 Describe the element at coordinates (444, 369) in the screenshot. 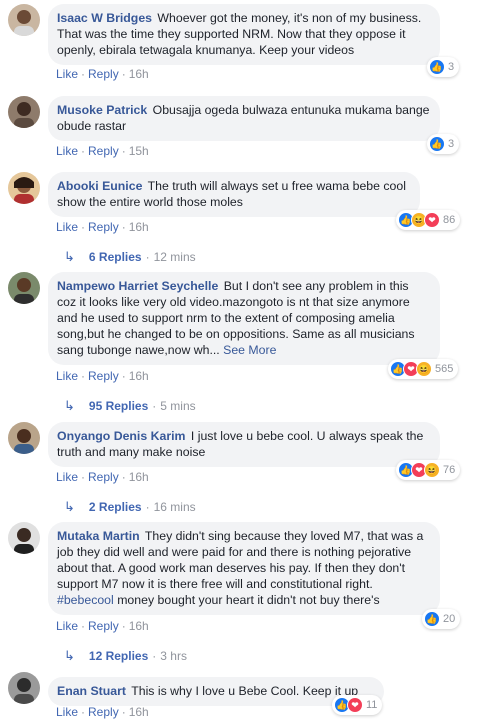

I see `reaction-count: 565` at that location.